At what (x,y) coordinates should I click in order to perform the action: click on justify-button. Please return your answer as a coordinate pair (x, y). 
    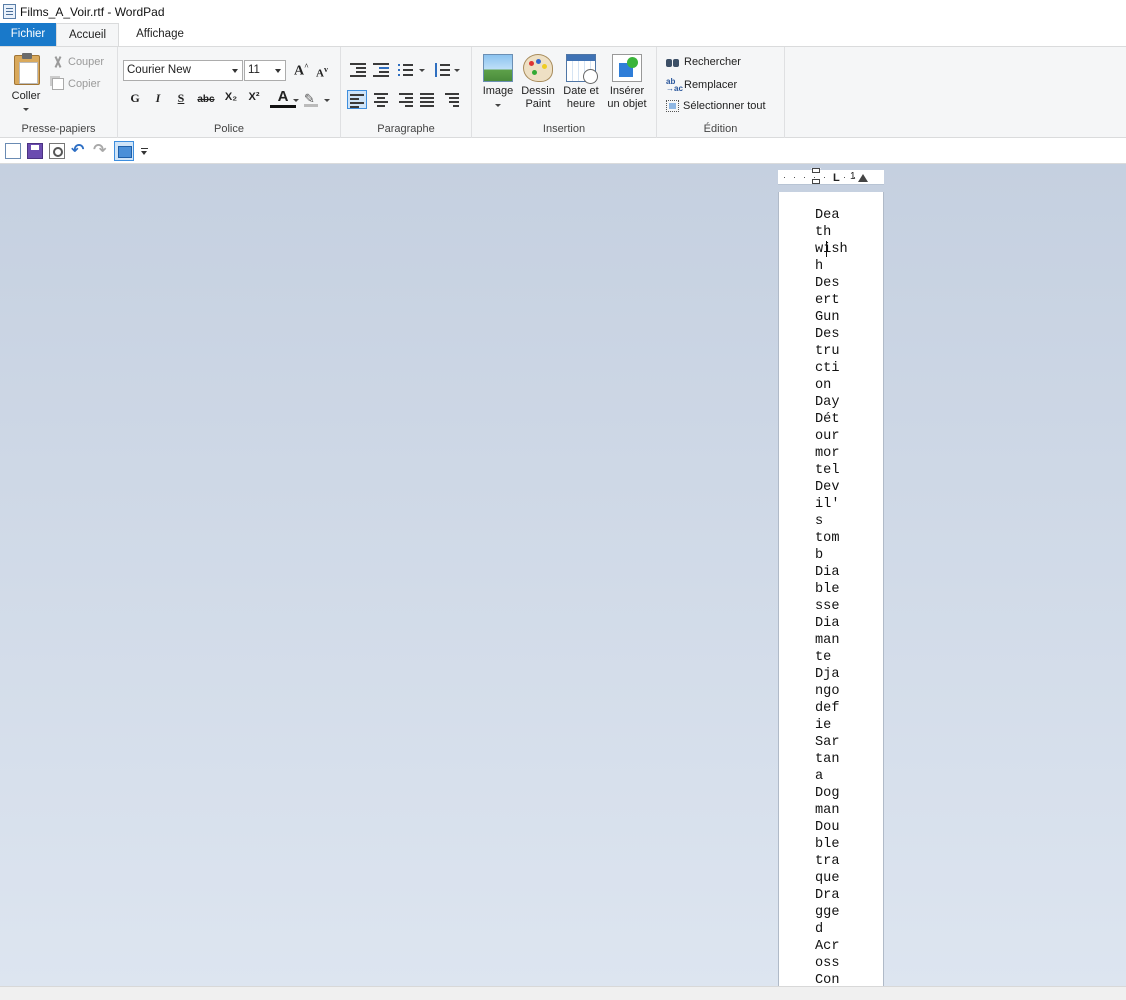
    Looking at the image, I should click on (428, 100).